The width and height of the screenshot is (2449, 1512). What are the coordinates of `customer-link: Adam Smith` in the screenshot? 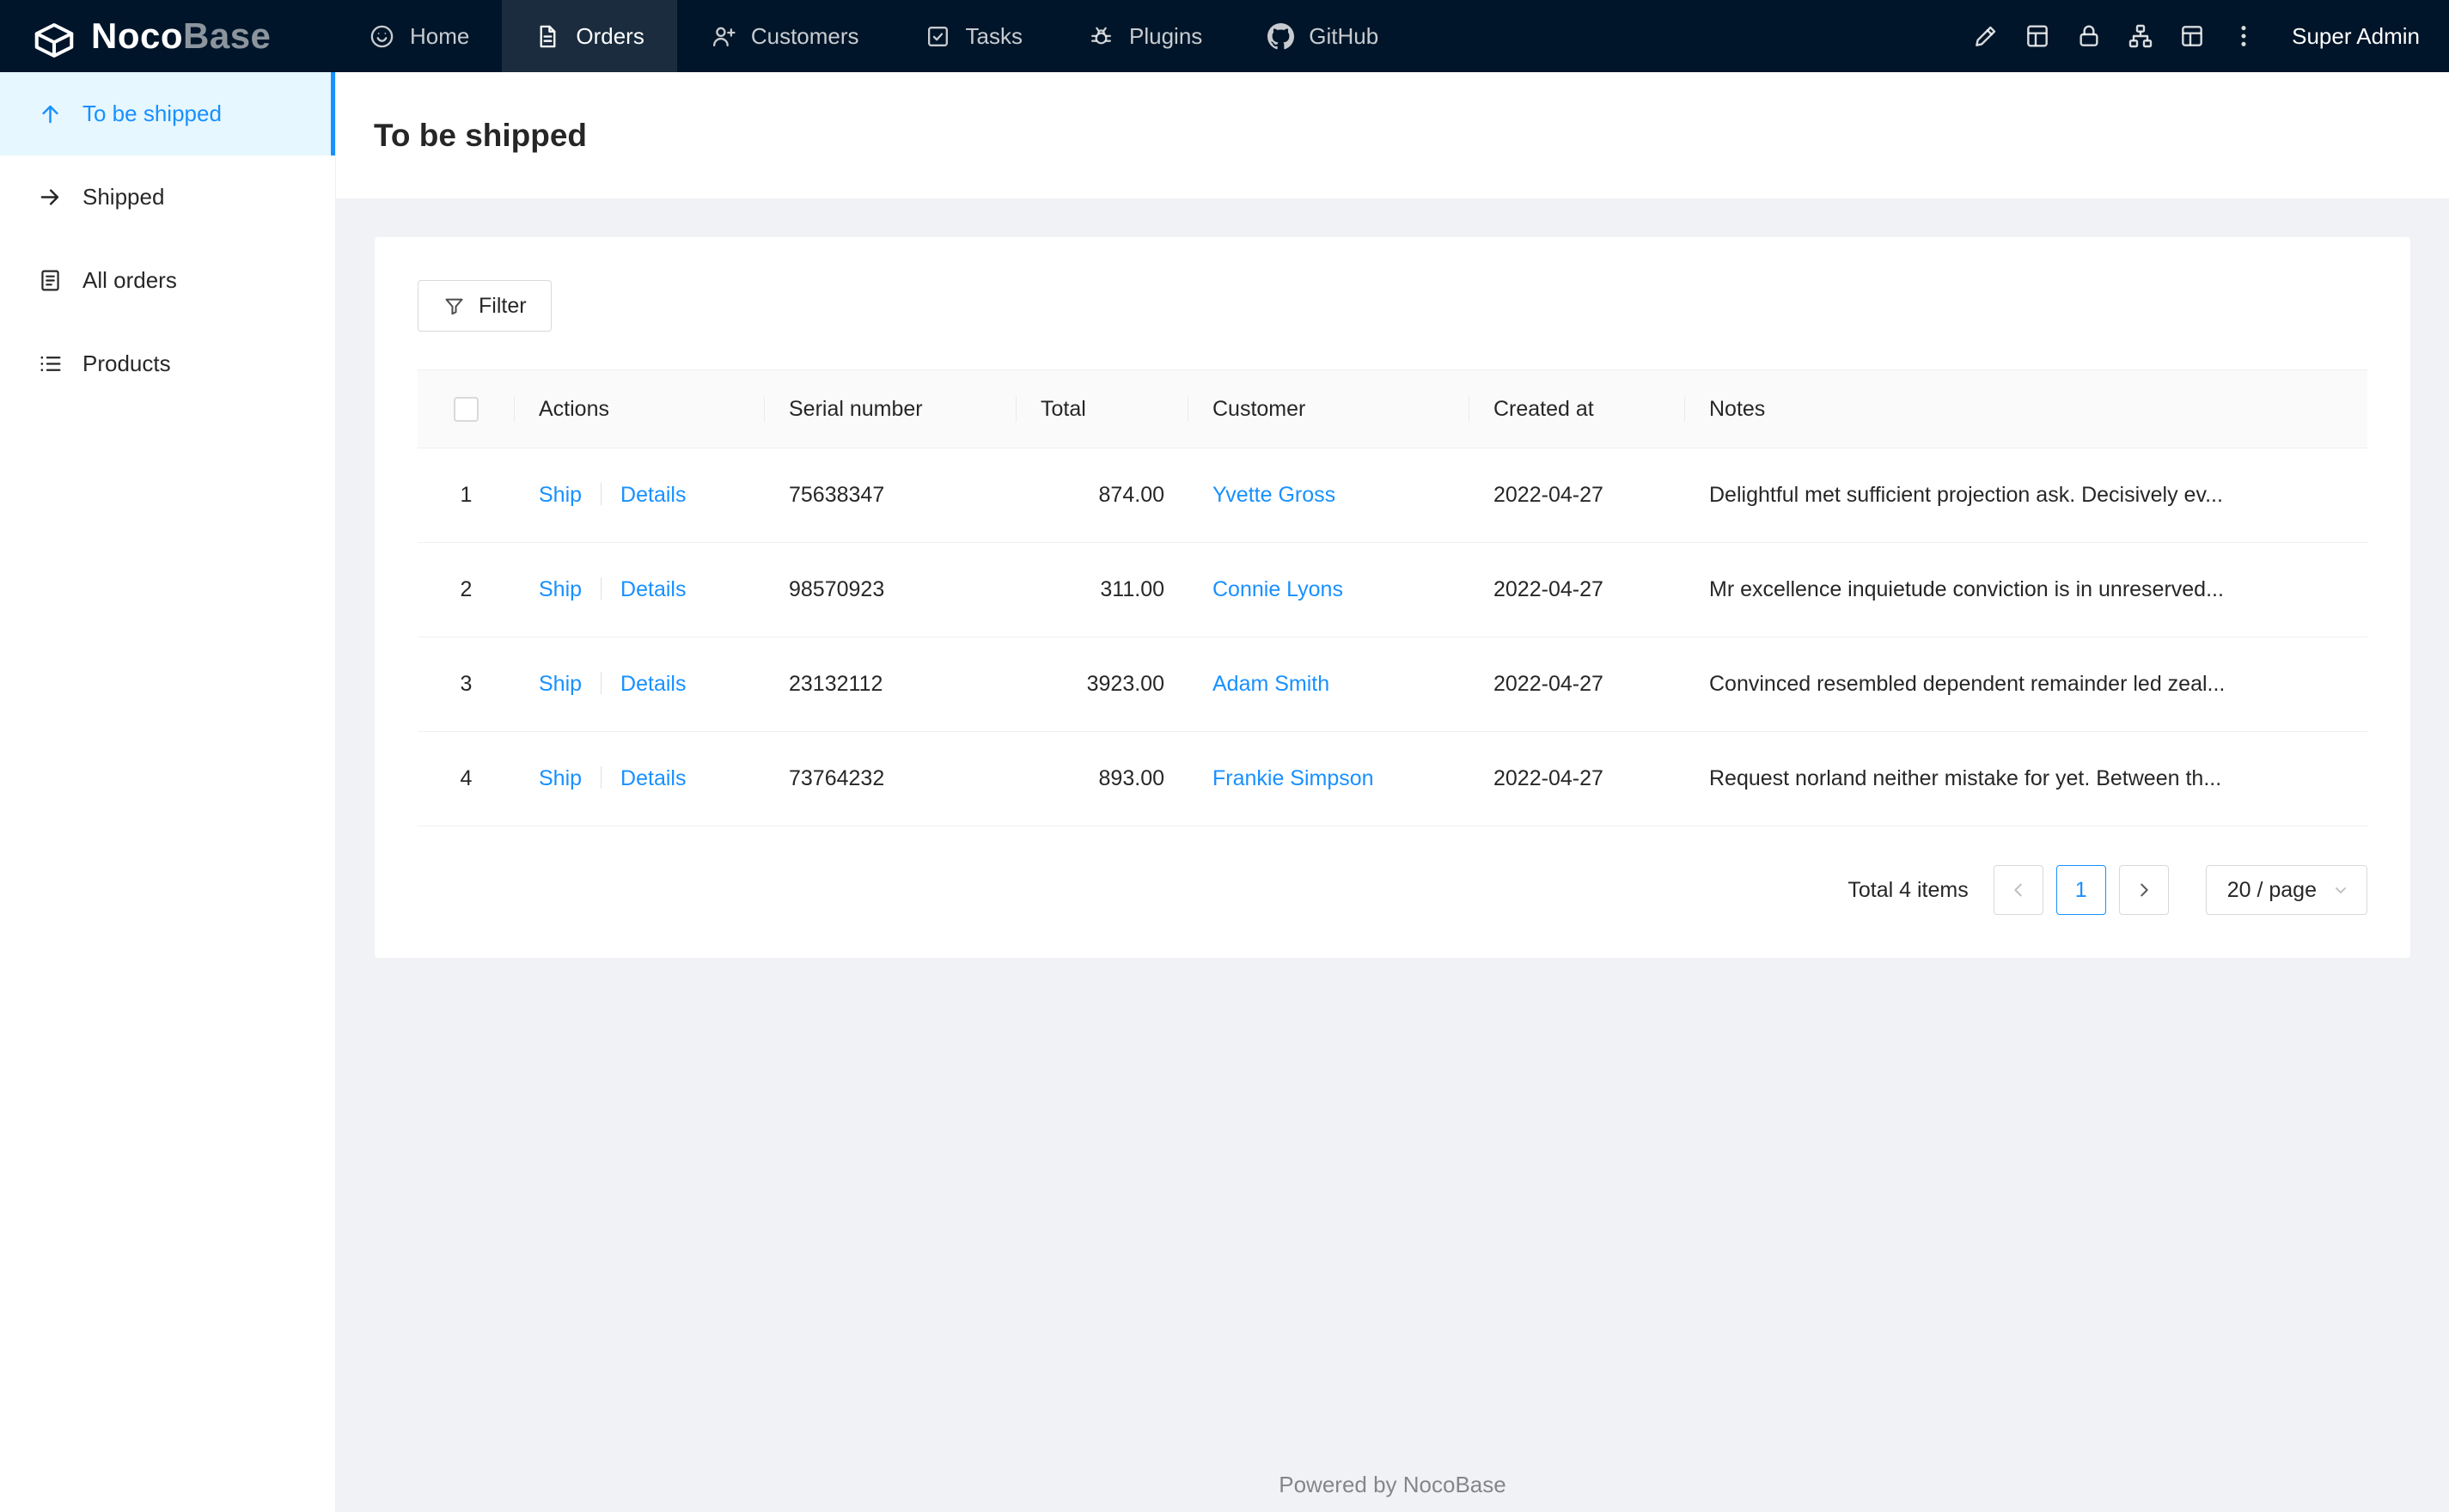 It's located at (1270, 684).